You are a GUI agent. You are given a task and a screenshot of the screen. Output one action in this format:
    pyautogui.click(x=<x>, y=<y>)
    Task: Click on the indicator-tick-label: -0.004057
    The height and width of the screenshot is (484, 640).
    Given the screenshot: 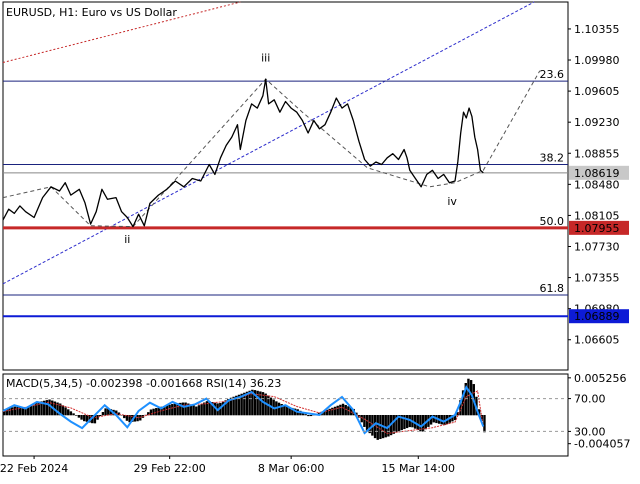 What is the action you would take?
    pyautogui.click(x=602, y=444)
    